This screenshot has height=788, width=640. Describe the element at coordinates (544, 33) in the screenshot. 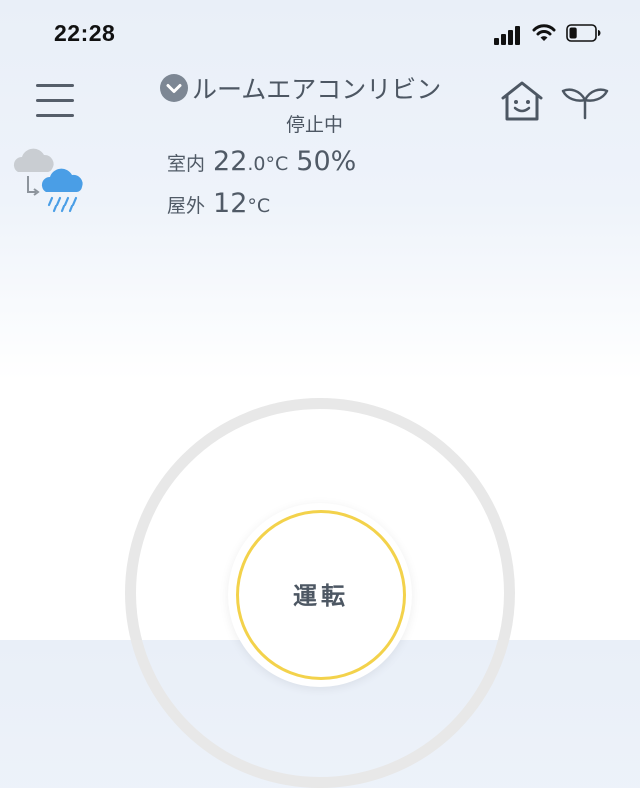

I see `wifi-icon` at that location.